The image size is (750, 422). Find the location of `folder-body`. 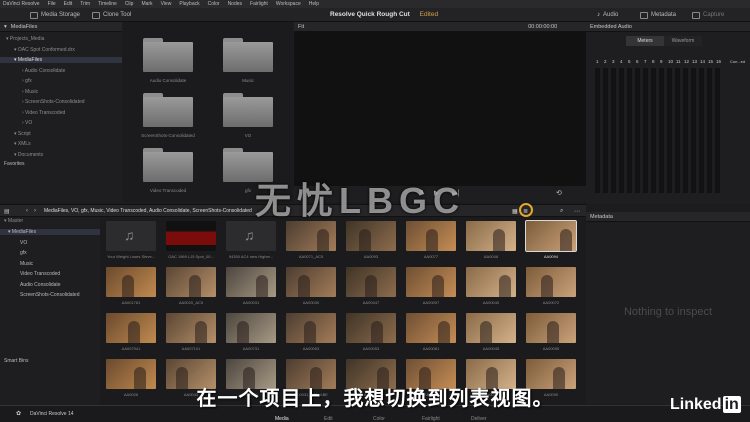

folder-body is located at coordinates (168, 57).